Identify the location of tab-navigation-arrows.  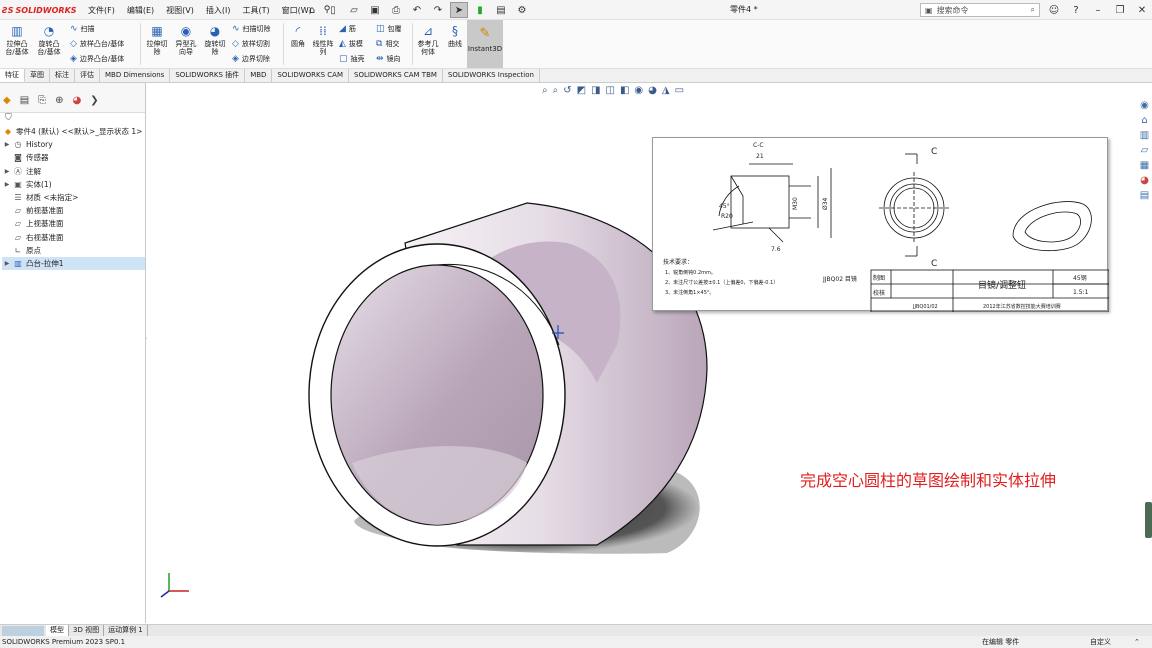
(23, 630).